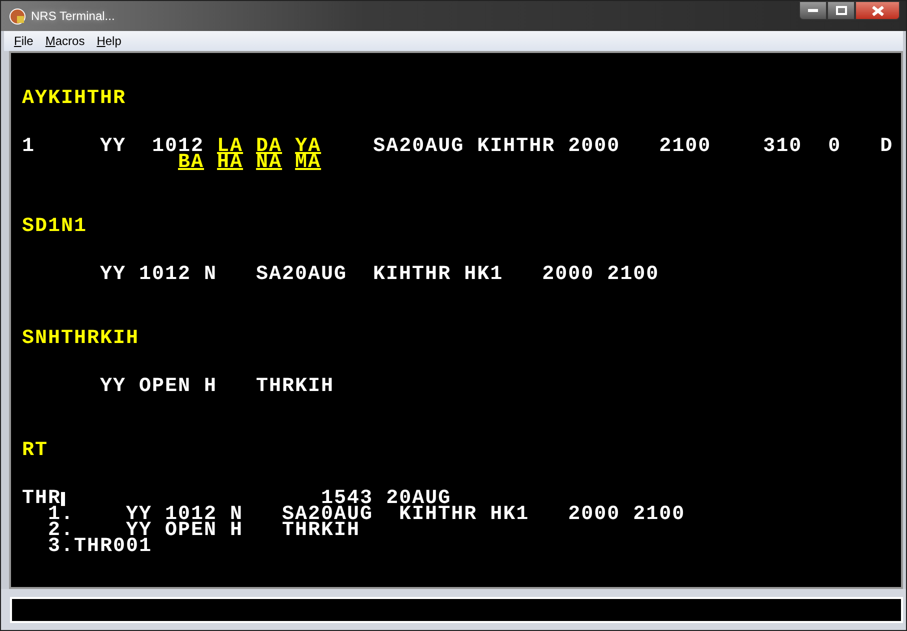 This screenshot has height=631, width=907. I want to click on command-field, so click(456, 609).